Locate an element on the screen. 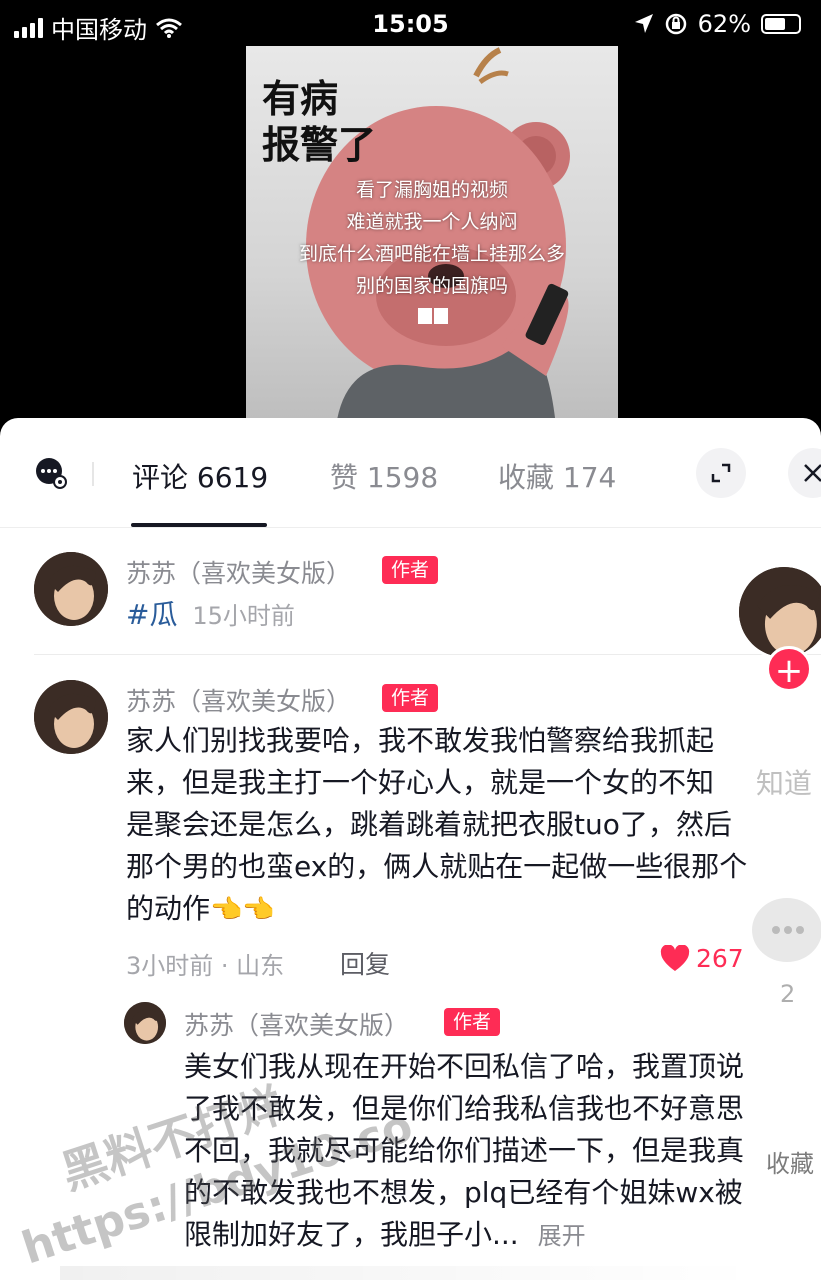 This screenshot has width=821, height=1280. creator-avatar is located at coordinates (778, 612).